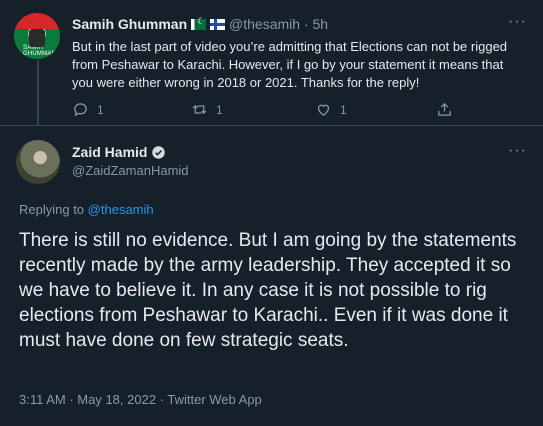 The height and width of the screenshot is (426, 543). Describe the element at coordinates (80, 110) in the screenshot. I see `reply-icon` at that location.